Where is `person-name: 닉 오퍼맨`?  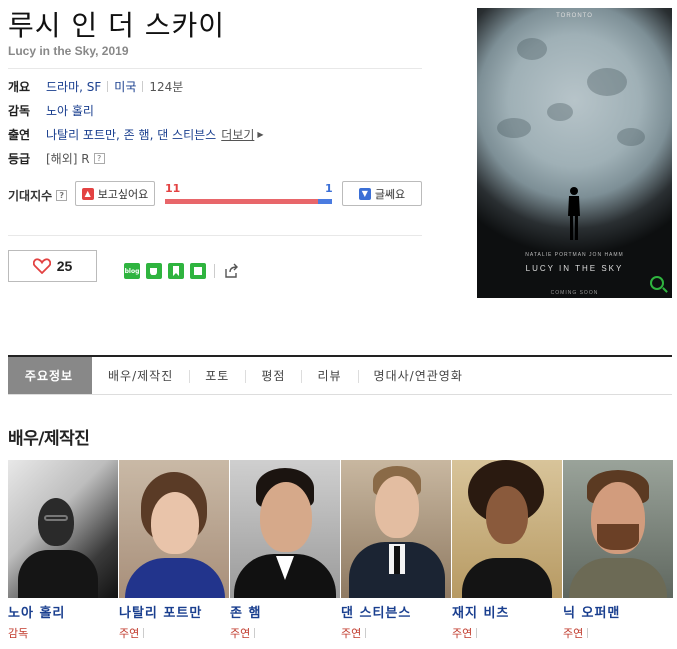
person-name: 닉 오퍼맨 is located at coordinates (618, 611).